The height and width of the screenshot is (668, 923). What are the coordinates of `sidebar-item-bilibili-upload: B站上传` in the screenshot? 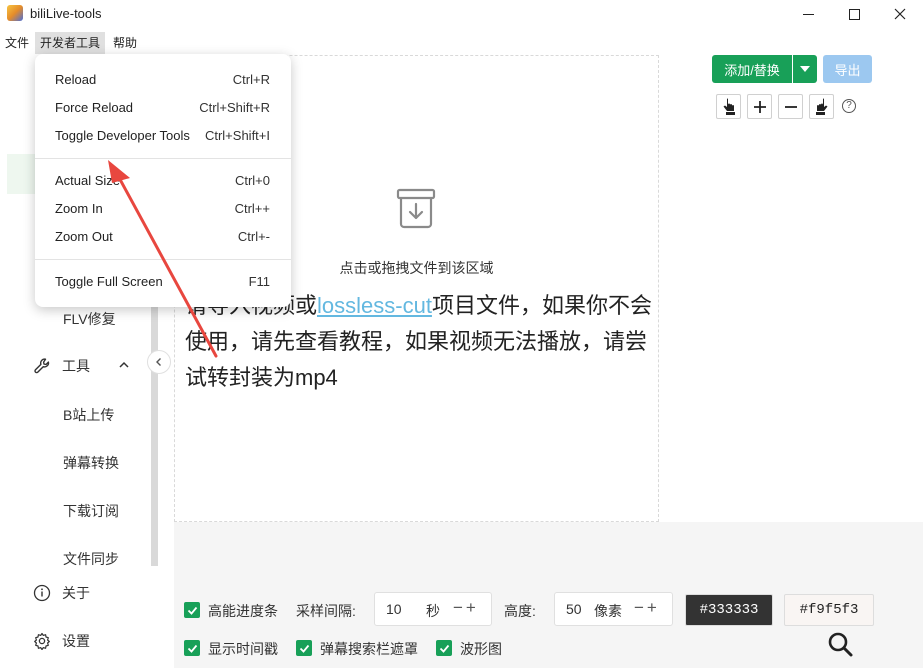 It's located at (88, 415).